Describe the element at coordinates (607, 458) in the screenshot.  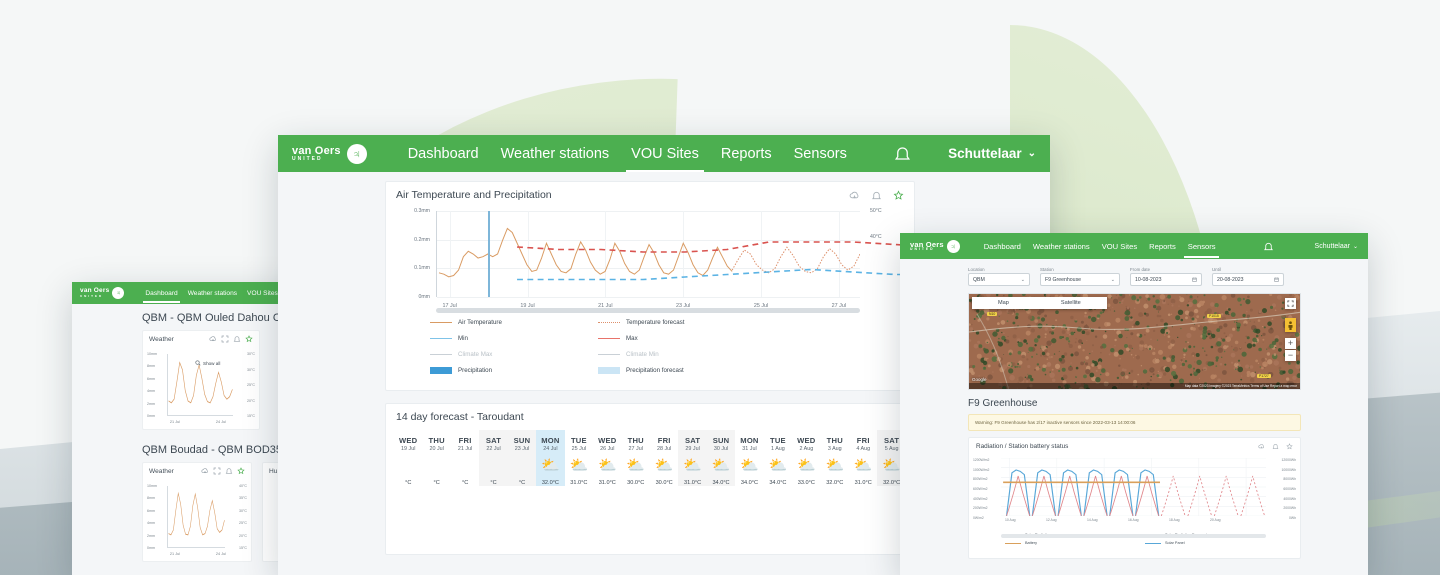
I see `forecast-day-column: WED 26 Jul ⛅ 31.0°C` at that location.